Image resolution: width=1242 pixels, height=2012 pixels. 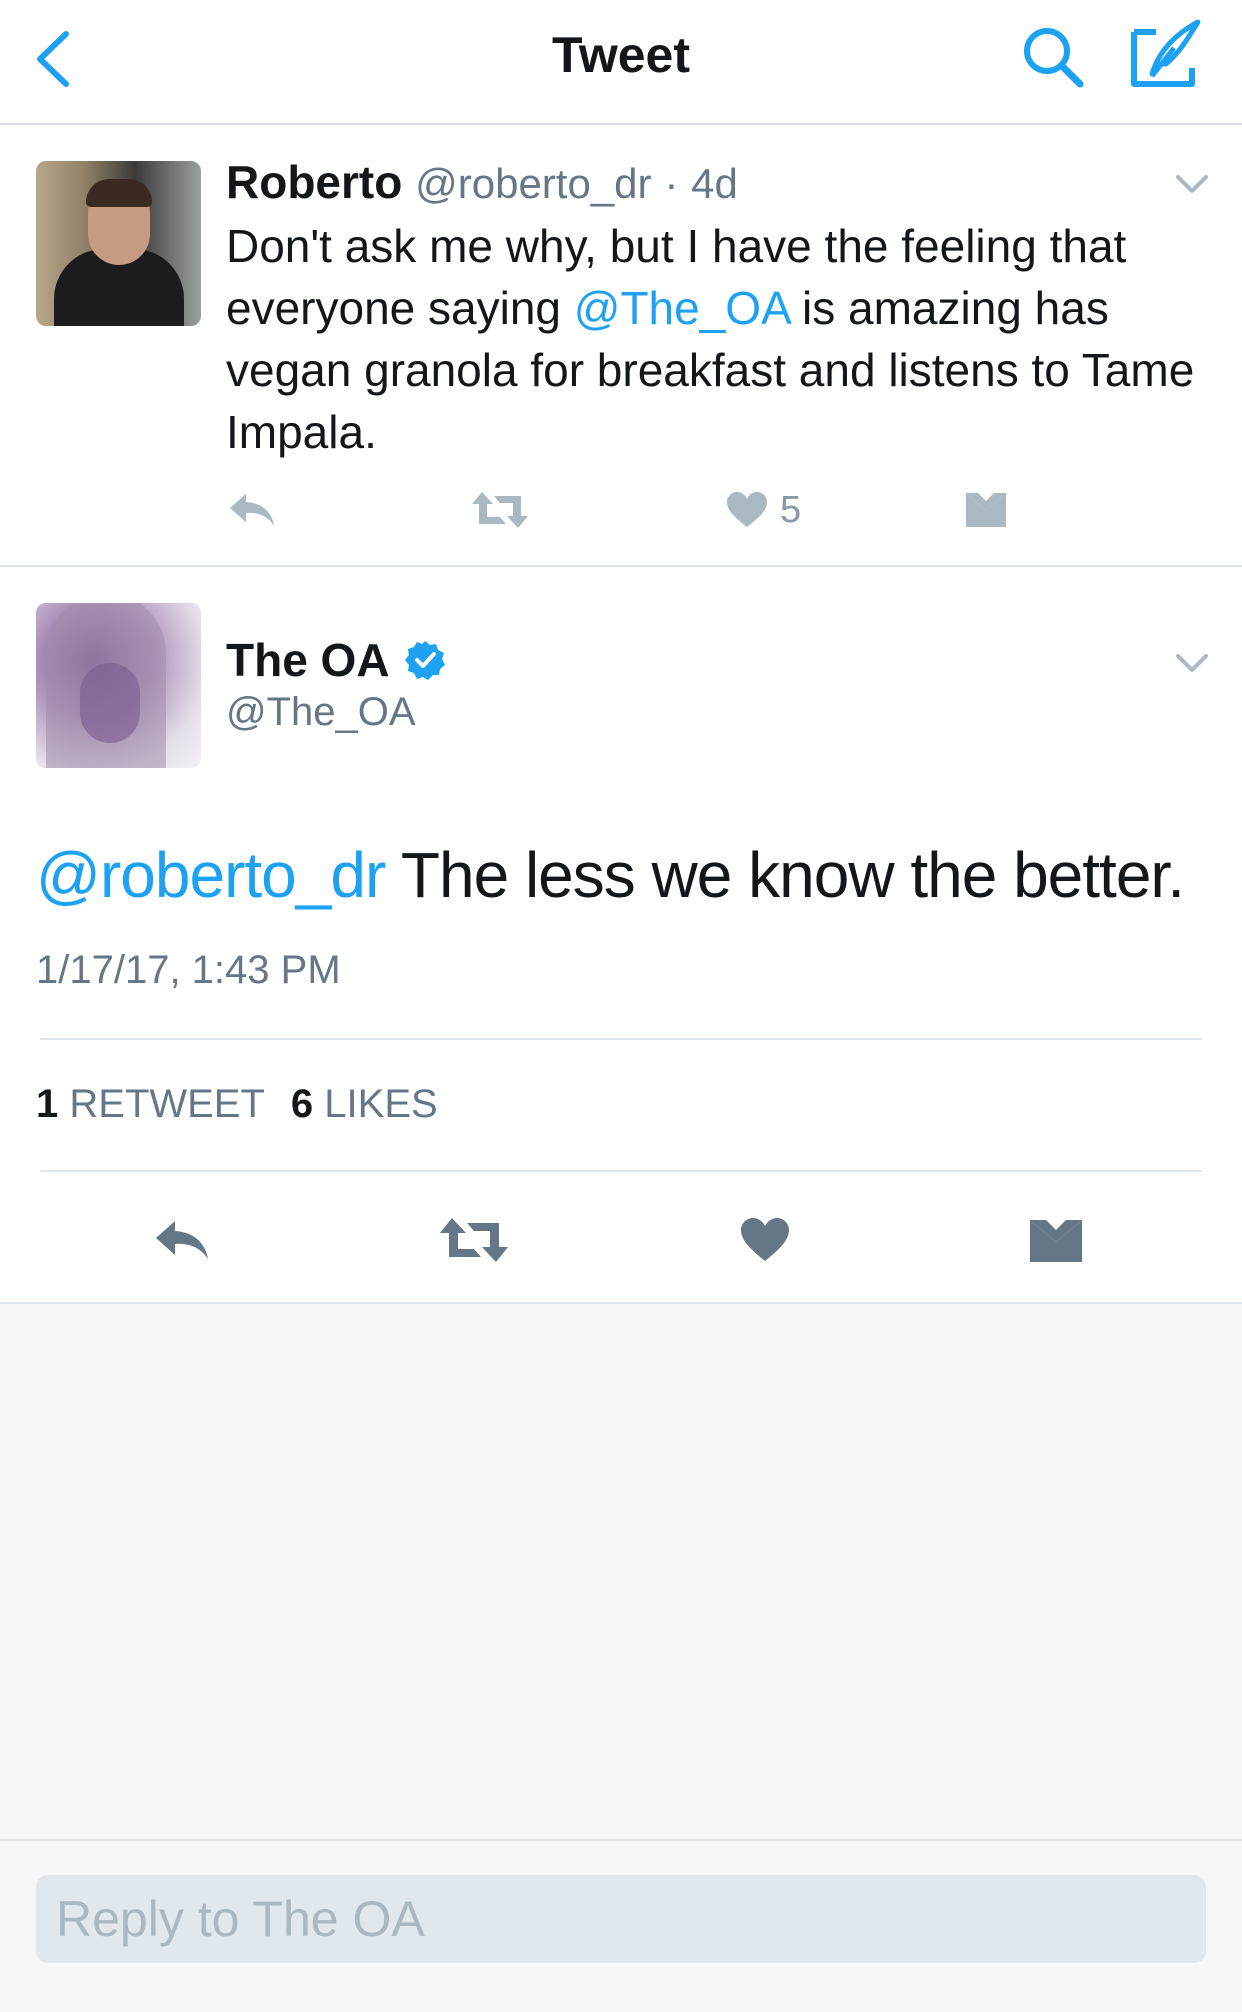 What do you see at coordinates (621, 1919) in the screenshot?
I see `reply-input` at bounding box center [621, 1919].